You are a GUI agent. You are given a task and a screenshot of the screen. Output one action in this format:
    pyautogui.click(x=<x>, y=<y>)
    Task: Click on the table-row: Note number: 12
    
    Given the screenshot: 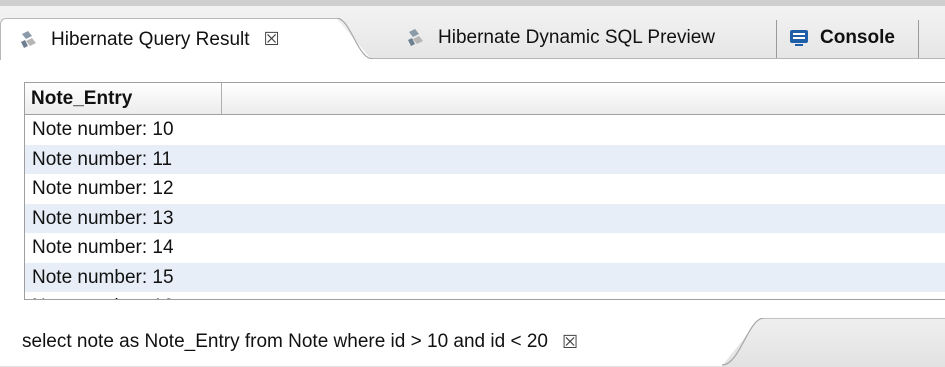 What is the action you would take?
    pyautogui.click(x=485, y=189)
    